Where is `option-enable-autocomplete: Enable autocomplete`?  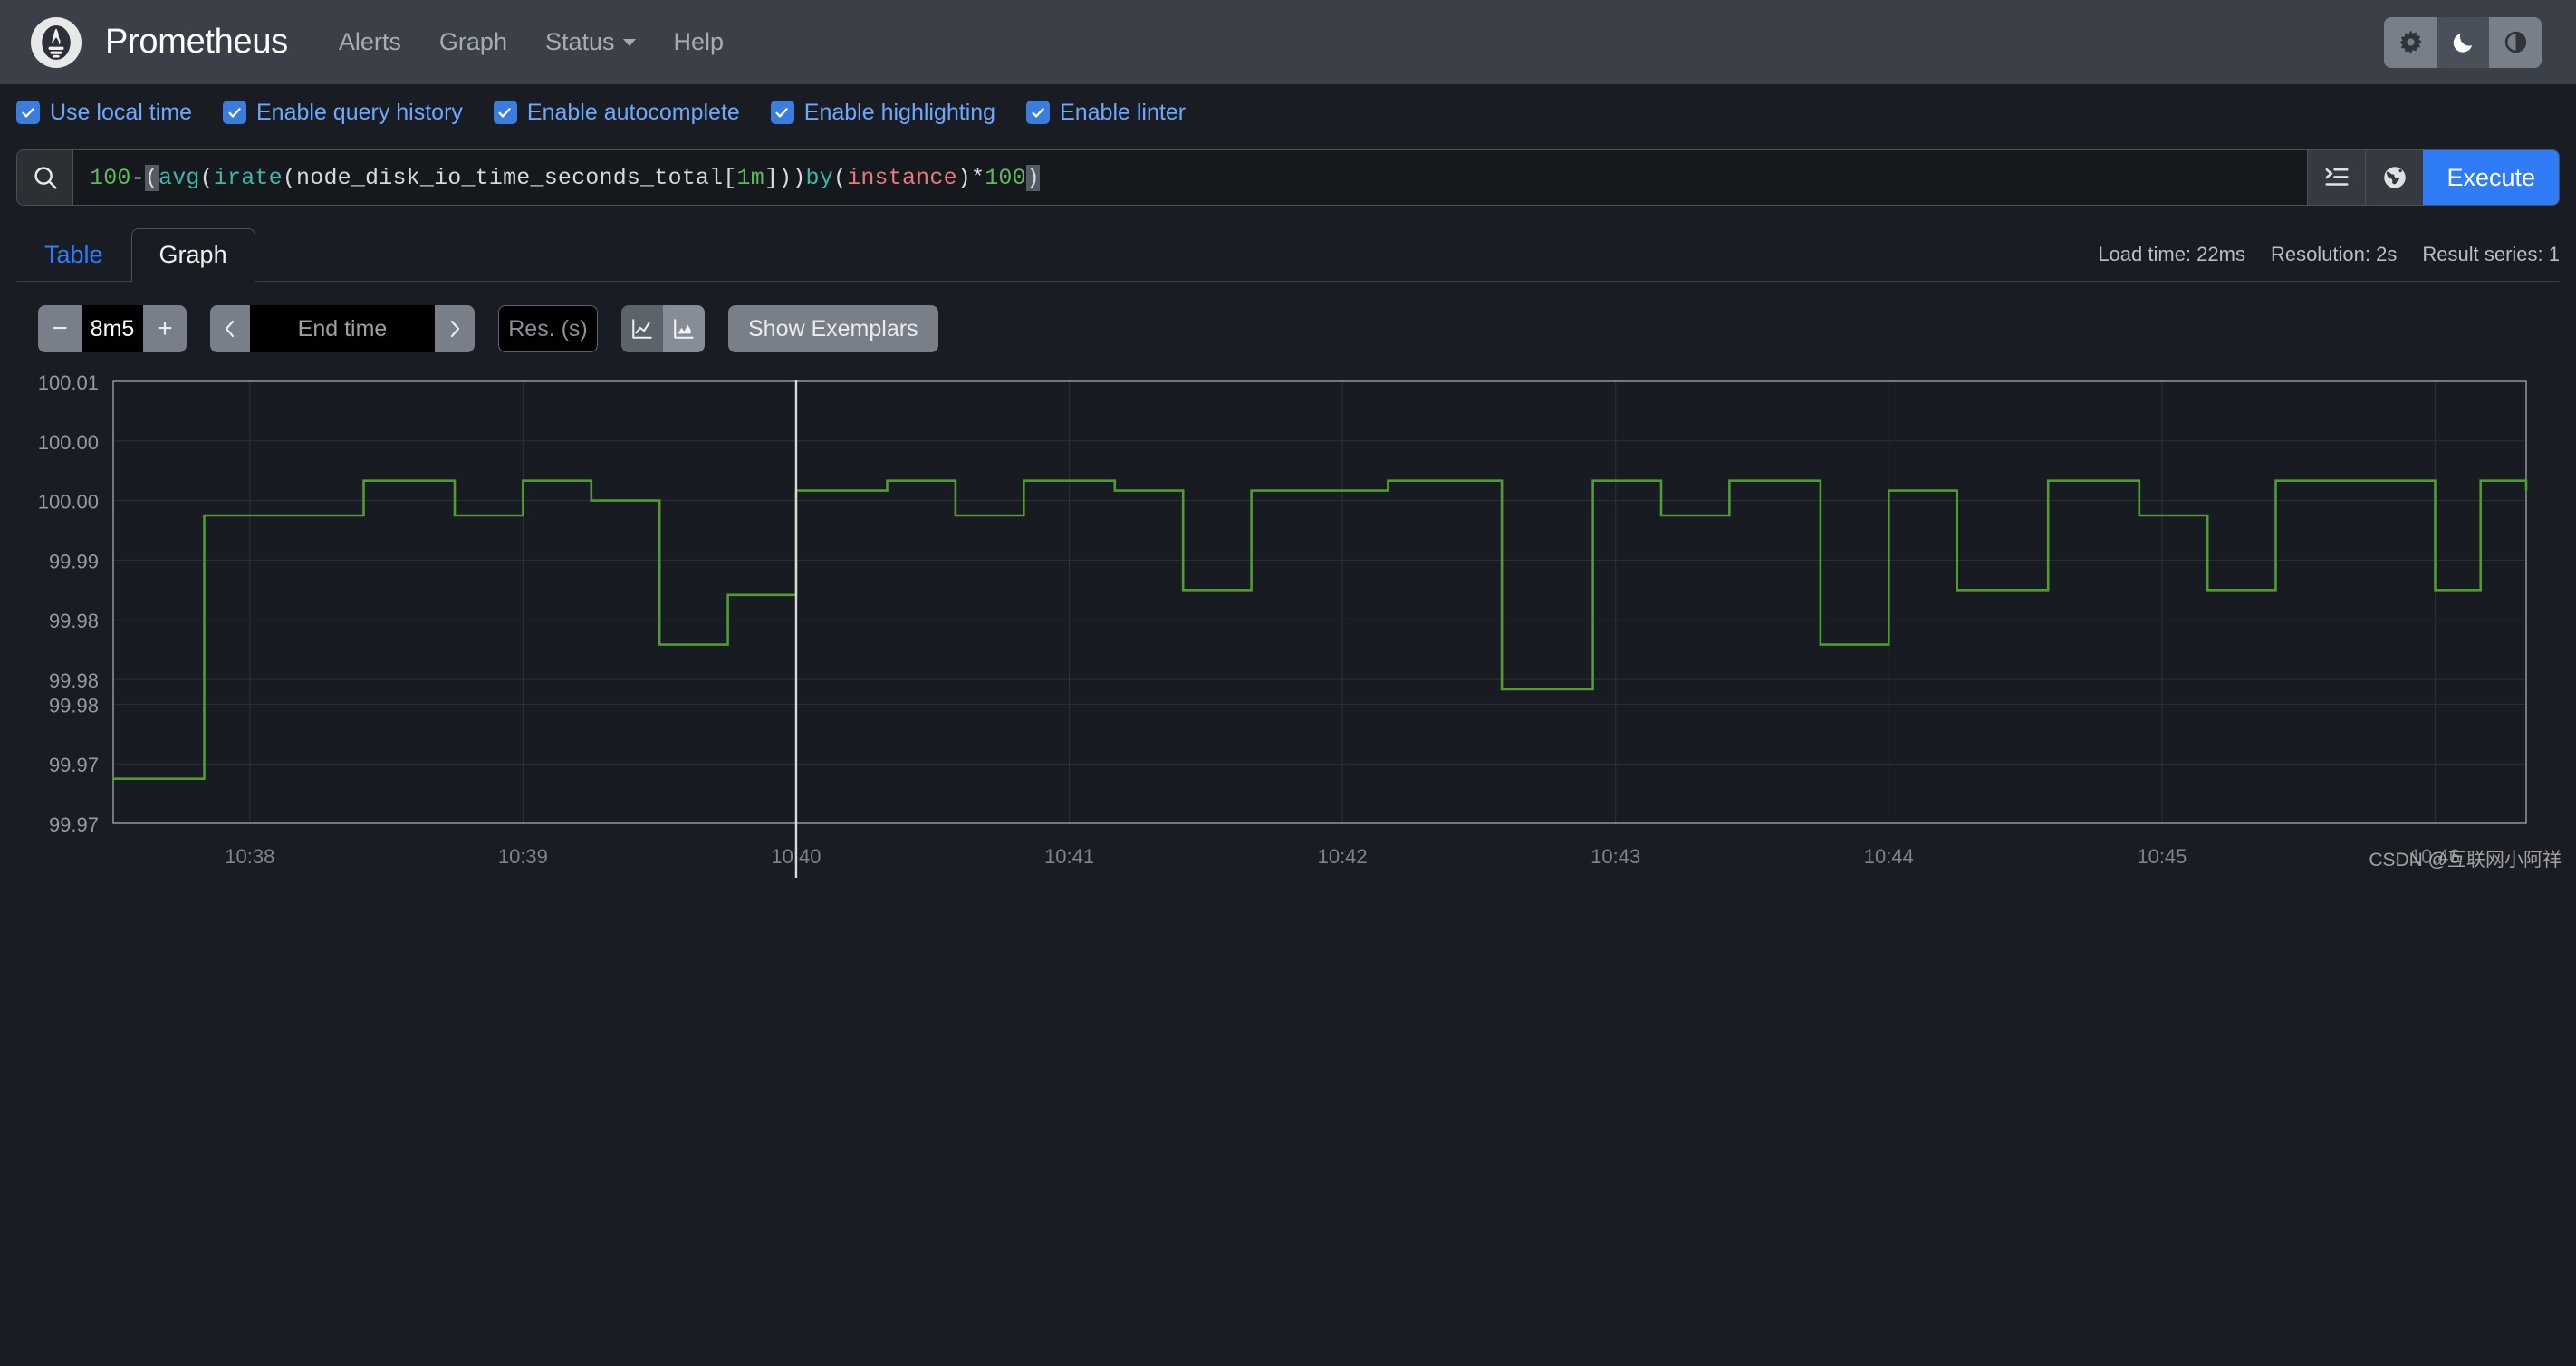
option-enable-autocomplete: Enable autocomplete is located at coordinates (616, 112).